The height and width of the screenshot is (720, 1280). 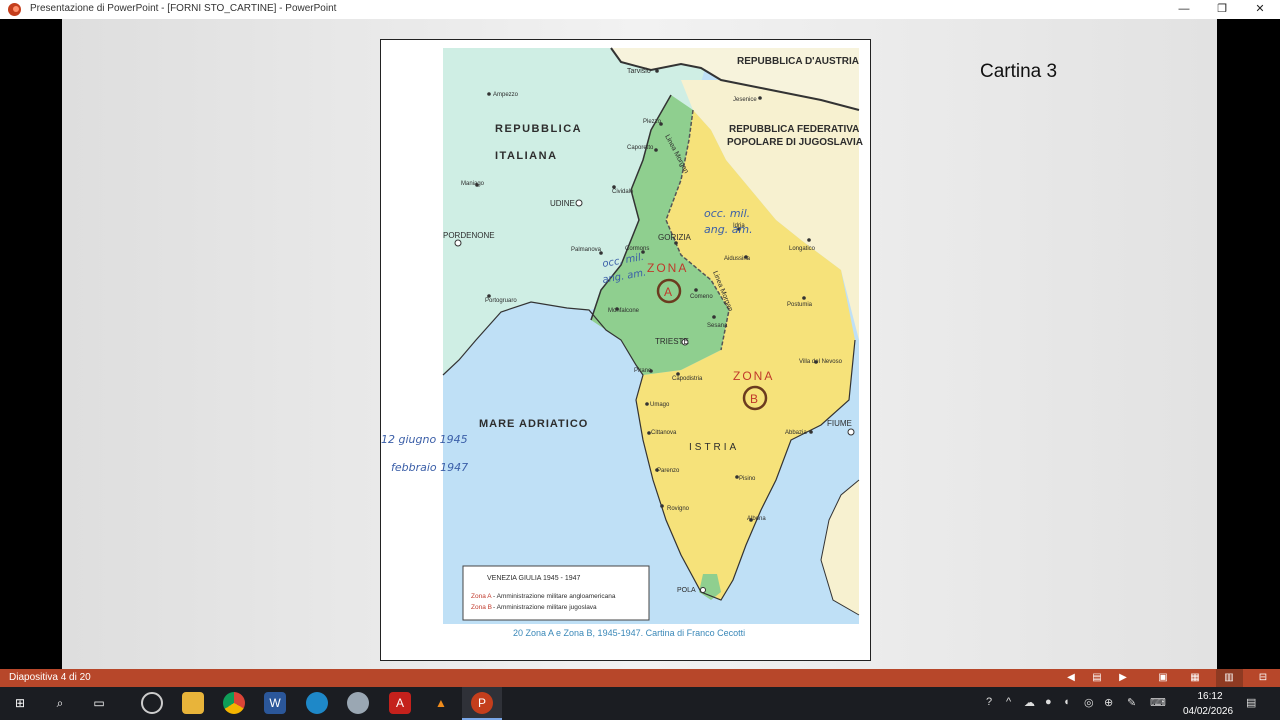 I want to click on city-udine: UDINE, so click(x=562, y=203).